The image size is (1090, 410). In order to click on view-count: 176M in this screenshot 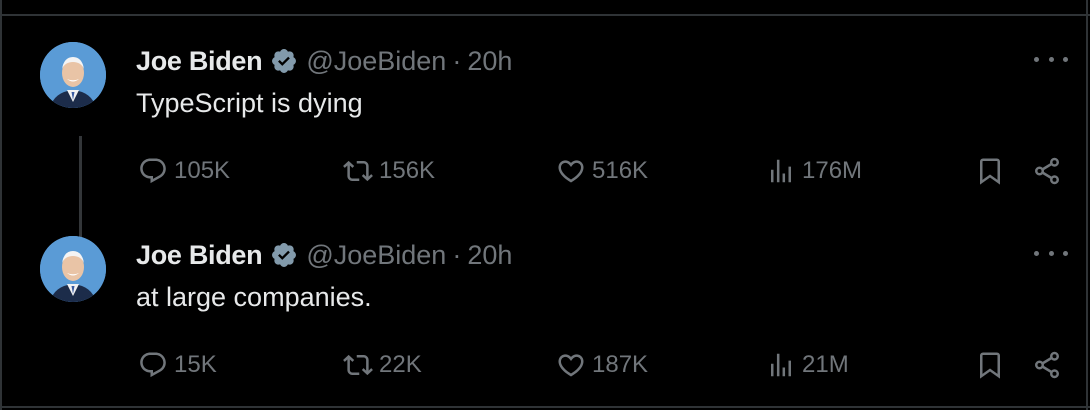, I will do `click(832, 170)`.